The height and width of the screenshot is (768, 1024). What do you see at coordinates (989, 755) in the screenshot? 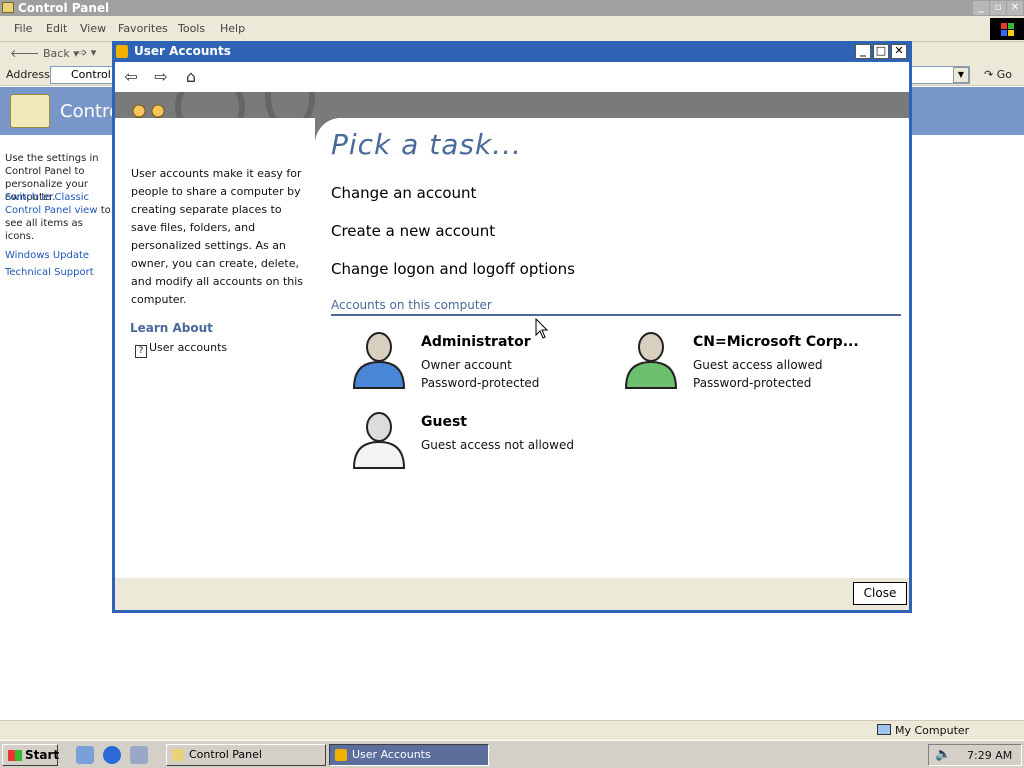
I see `clock: 7:29 AM` at bounding box center [989, 755].